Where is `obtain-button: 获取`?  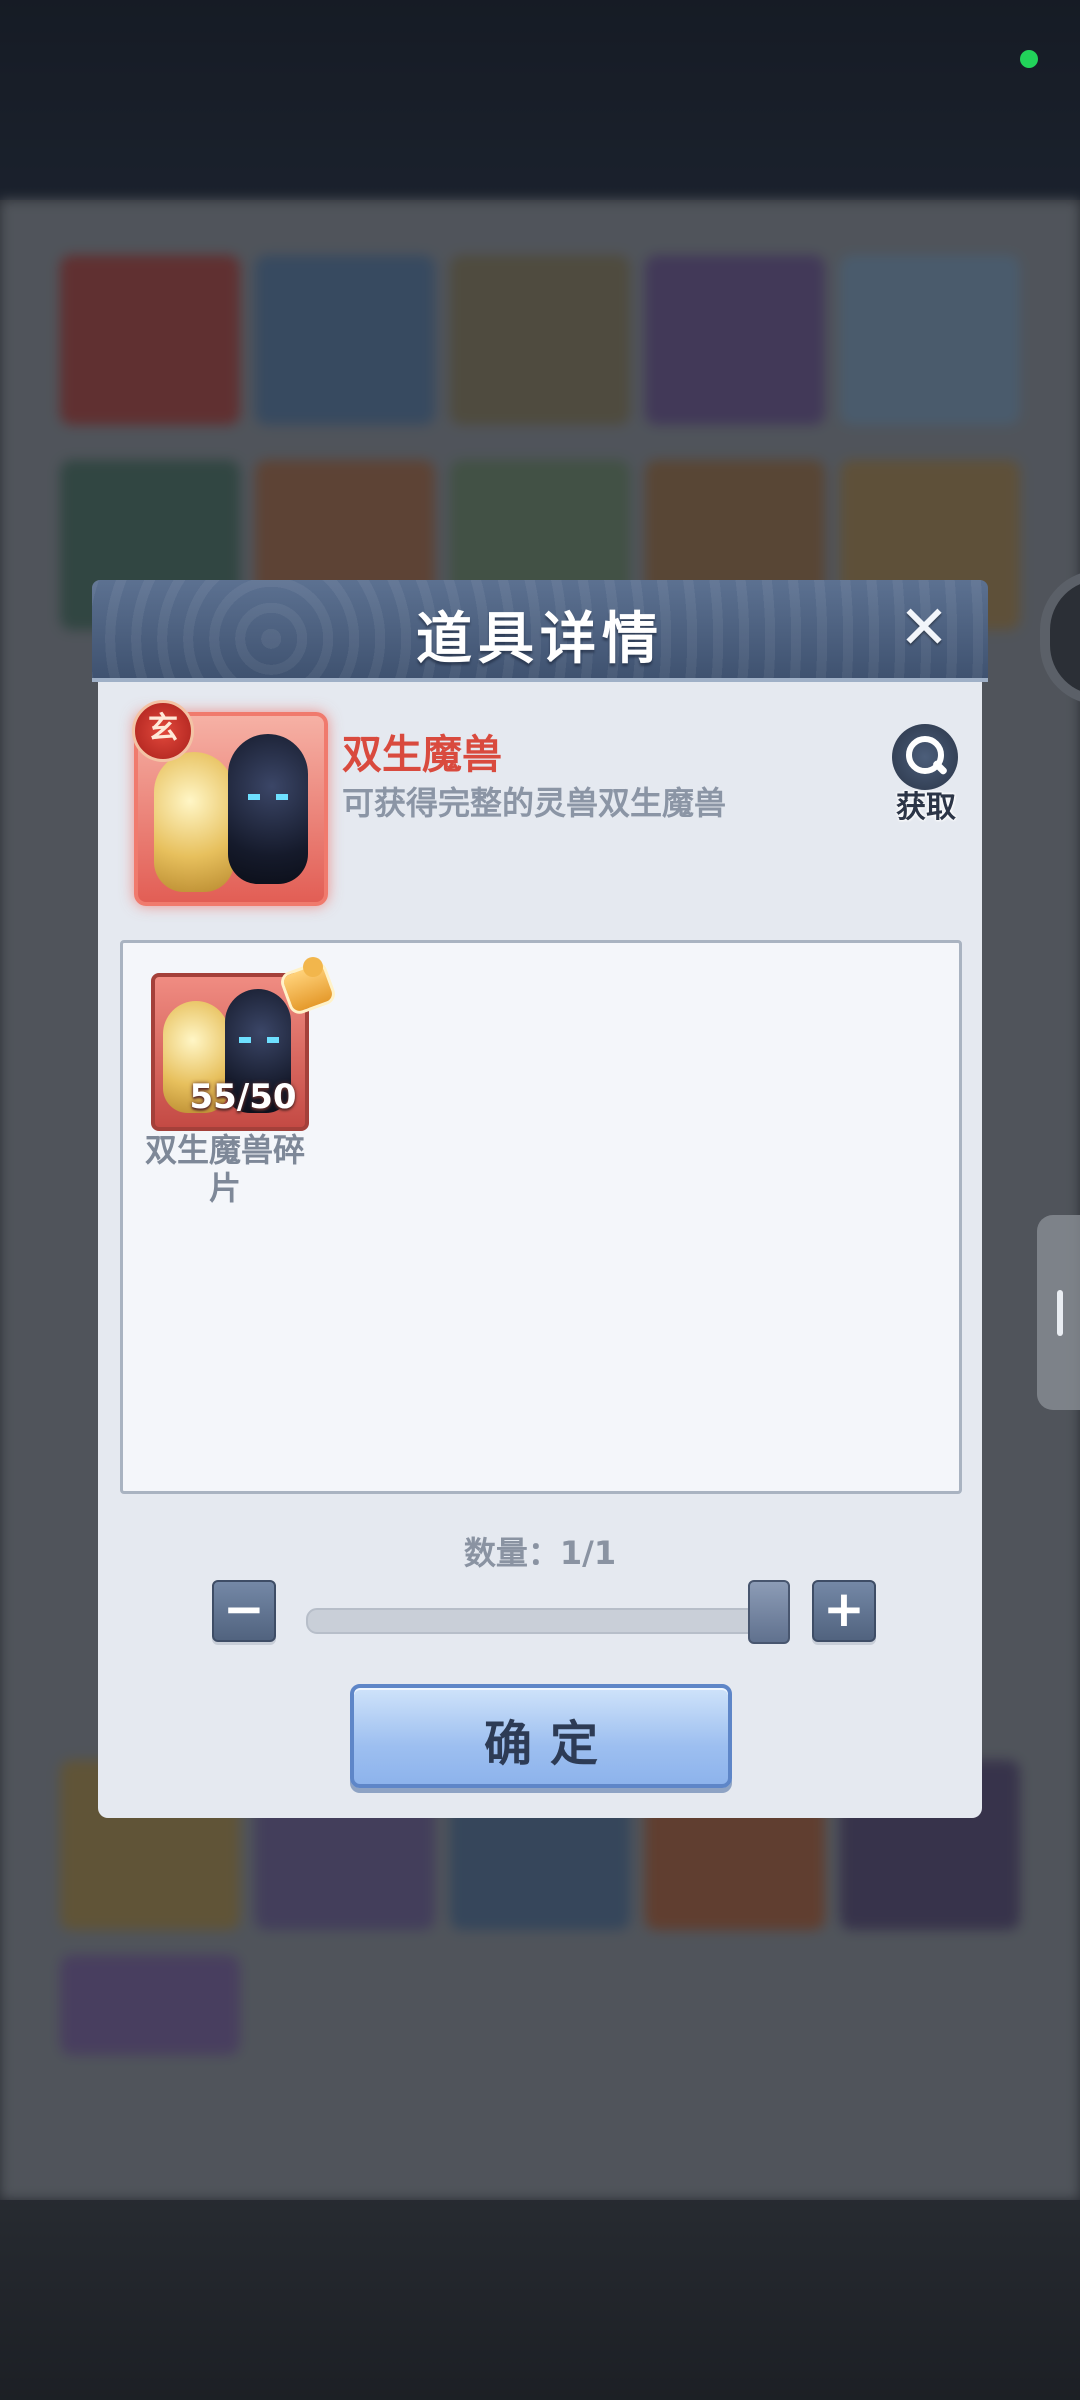 obtain-button: 获取 is located at coordinates (923, 774).